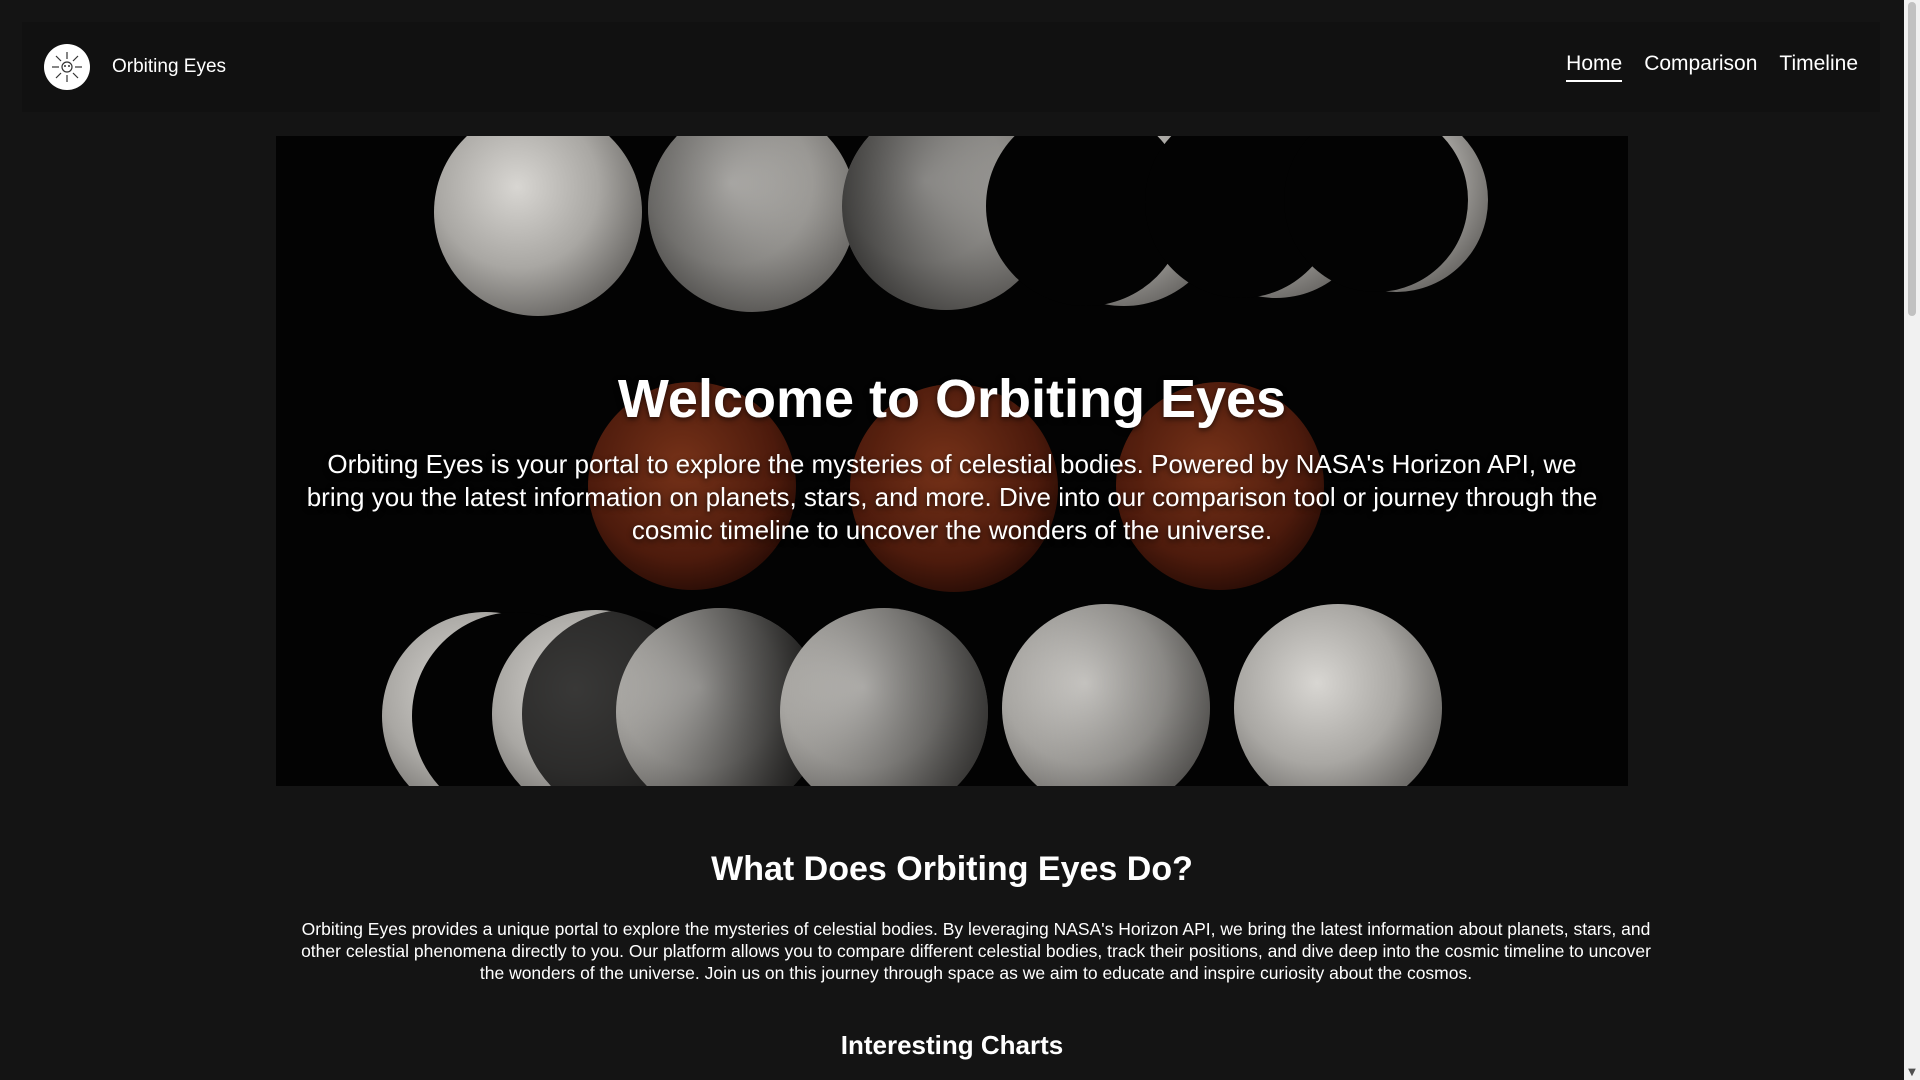 This screenshot has height=1080, width=1920. Describe the element at coordinates (1912, 1072) in the screenshot. I see `scroll-down-arrow-icon: ▼` at that location.